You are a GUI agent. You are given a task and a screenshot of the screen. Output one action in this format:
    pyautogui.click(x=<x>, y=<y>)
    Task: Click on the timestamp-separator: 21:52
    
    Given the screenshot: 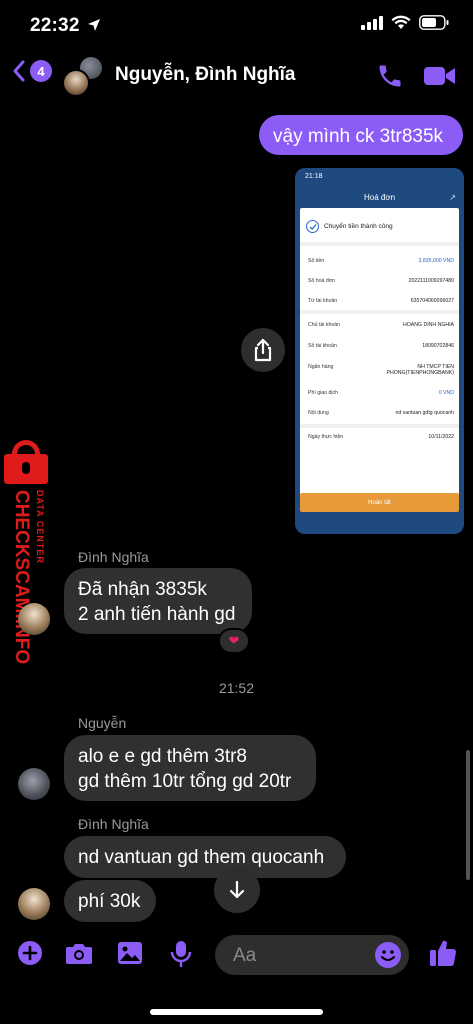 What is the action you would take?
    pyautogui.click(x=236, y=688)
    